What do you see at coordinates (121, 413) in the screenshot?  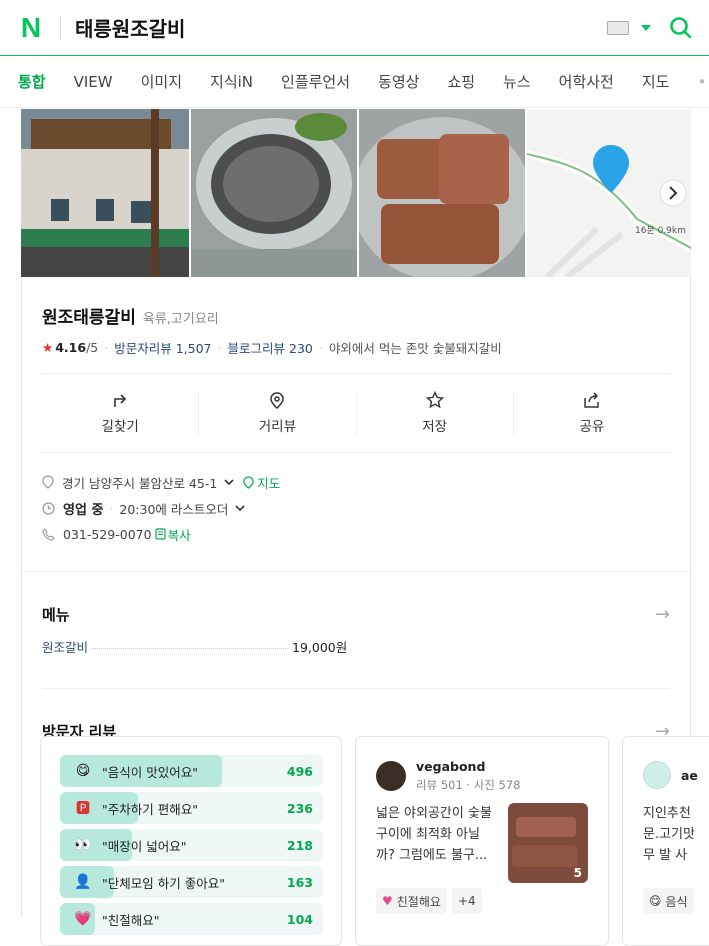 I see `directions-button: 길찾기` at bounding box center [121, 413].